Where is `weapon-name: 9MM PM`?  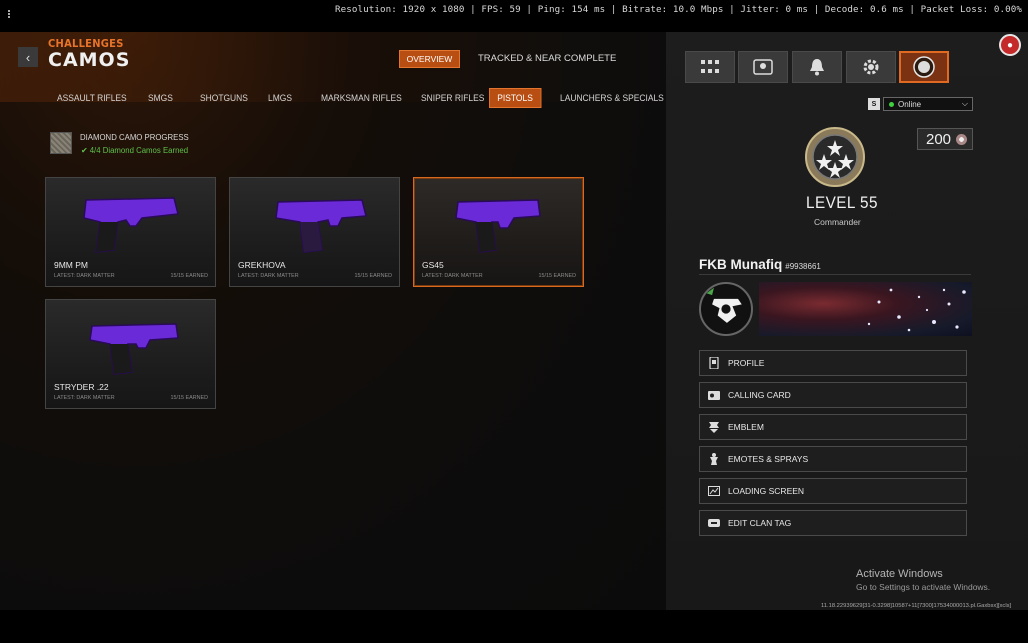
weapon-name: 9MM PM is located at coordinates (71, 265).